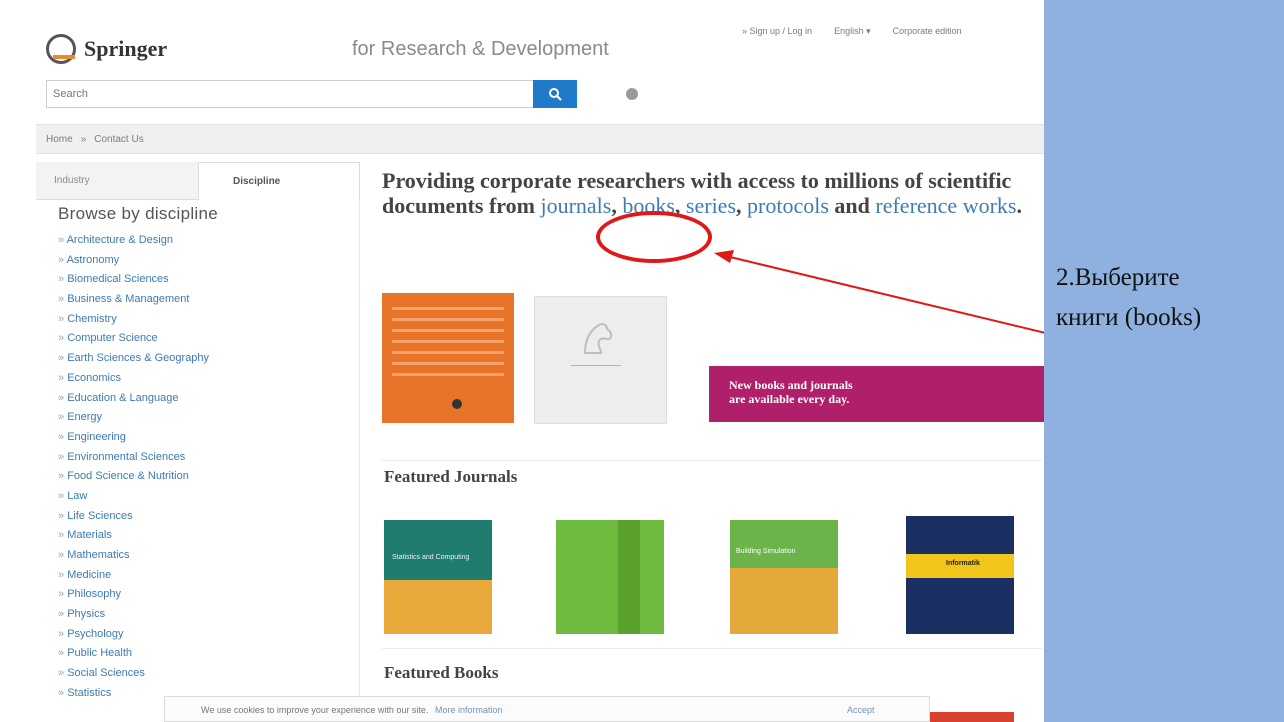 Image resolution: width=1284 pixels, height=722 pixels. What do you see at coordinates (927, 31) in the screenshot?
I see `corporate-edition-link: Corporate edition` at bounding box center [927, 31].